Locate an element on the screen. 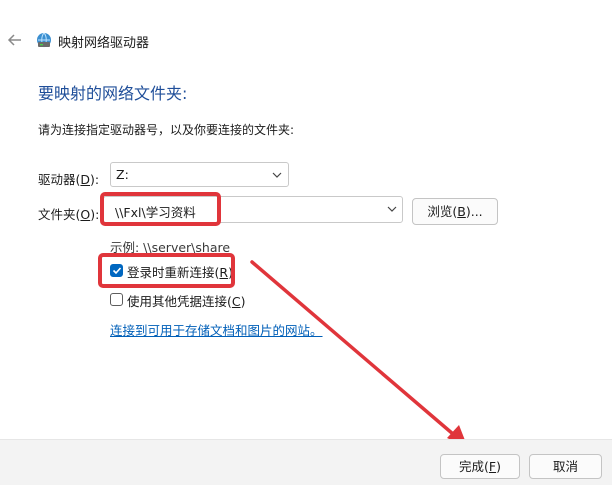 This screenshot has height=485, width=612. drive-value: Z: is located at coordinates (122, 174).